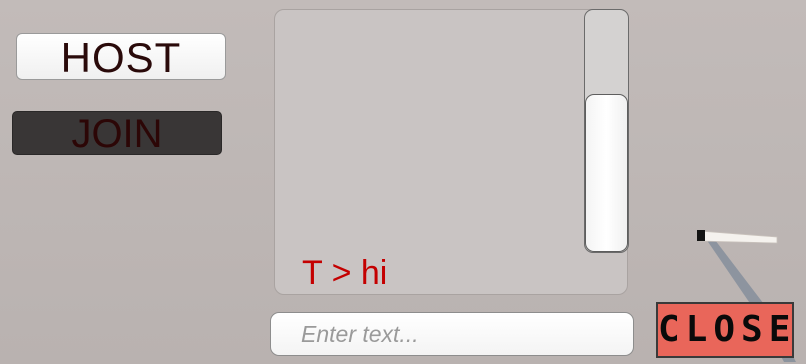 The height and width of the screenshot is (364, 806). What do you see at coordinates (737, 237) in the screenshot?
I see `stick-prop` at bounding box center [737, 237].